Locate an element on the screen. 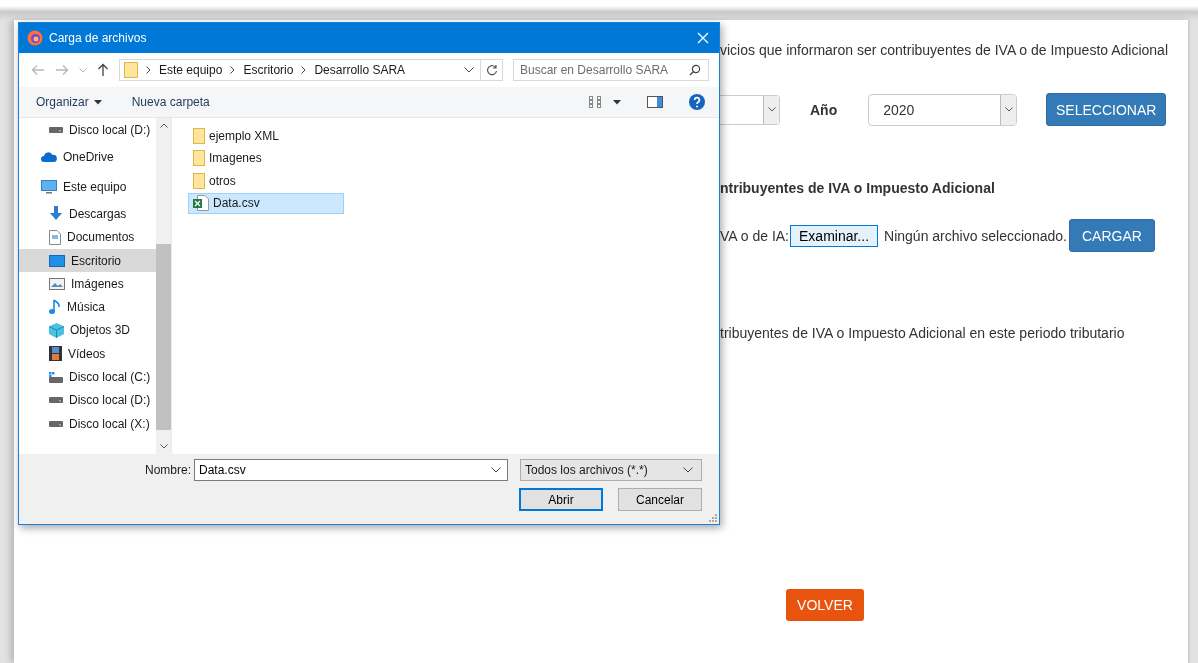 This screenshot has width=1198, height=663. film-icon is located at coordinates (55, 354).